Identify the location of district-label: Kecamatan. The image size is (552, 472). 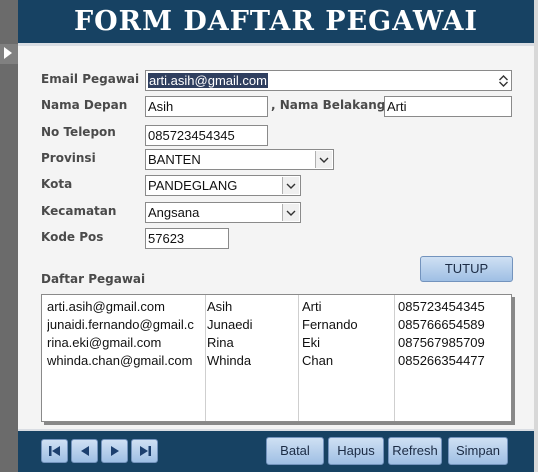
(79, 211).